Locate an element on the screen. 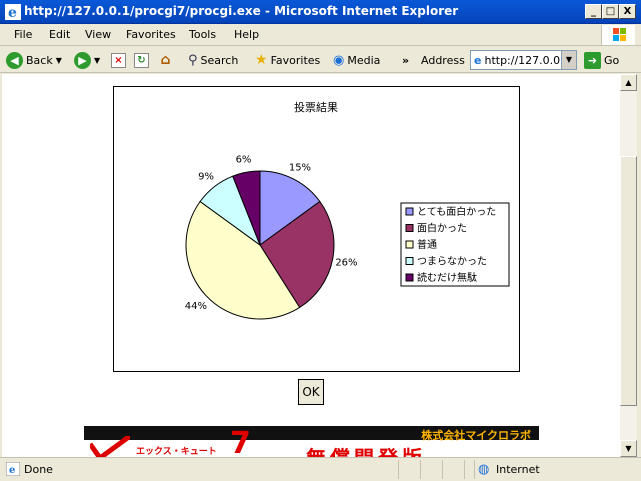 Image resolution: width=641 pixels, height=481 pixels. maximize-button: □ is located at coordinates (610, 11).